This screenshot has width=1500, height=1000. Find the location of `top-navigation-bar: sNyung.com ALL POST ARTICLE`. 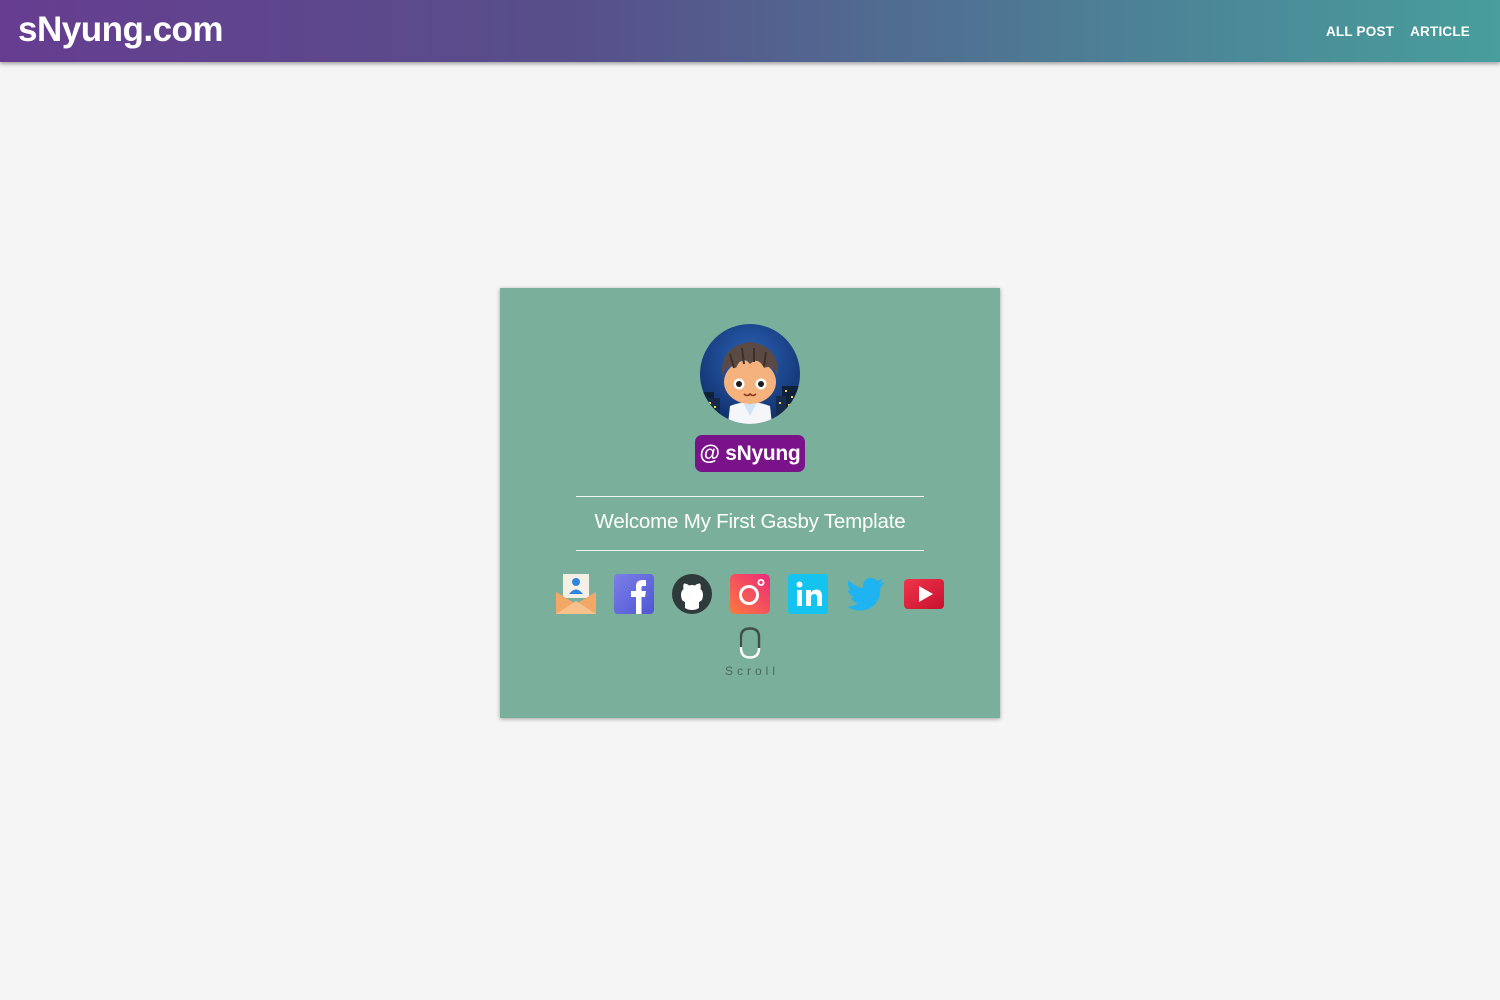

top-navigation-bar: sNyung.com ALL POST ARTICLE is located at coordinates (750, 31).